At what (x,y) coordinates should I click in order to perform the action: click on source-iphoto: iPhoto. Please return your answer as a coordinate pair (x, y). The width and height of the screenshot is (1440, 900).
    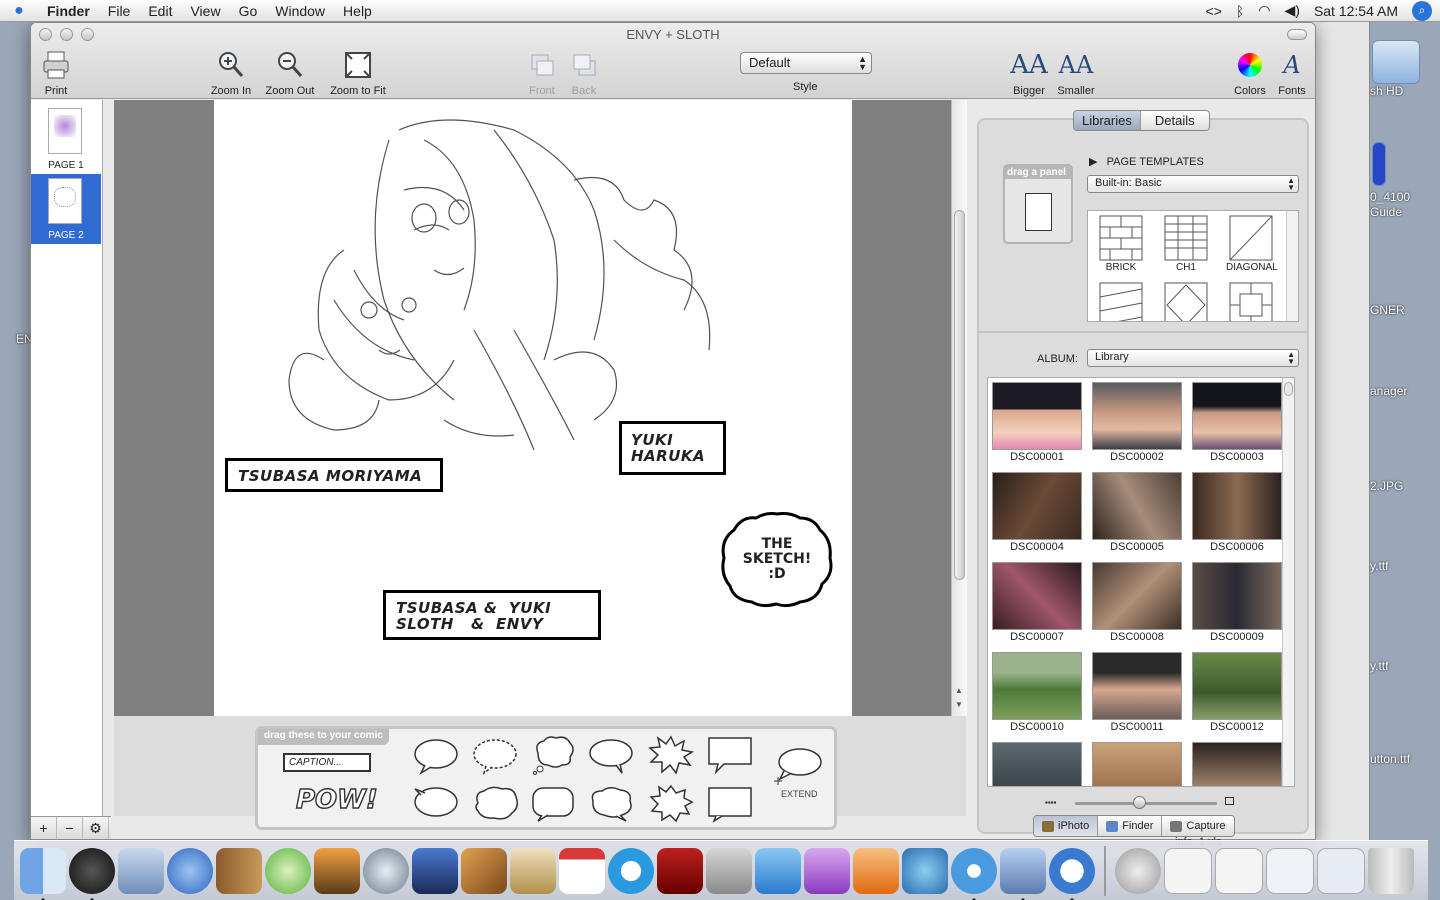
    Looking at the image, I should click on (1066, 826).